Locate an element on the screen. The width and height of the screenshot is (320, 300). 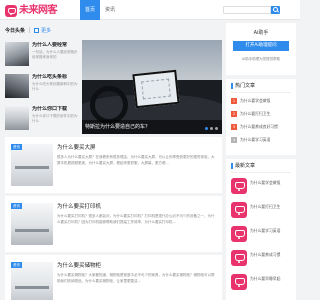
rank-number: 2 is located at coordinates (234, 114).